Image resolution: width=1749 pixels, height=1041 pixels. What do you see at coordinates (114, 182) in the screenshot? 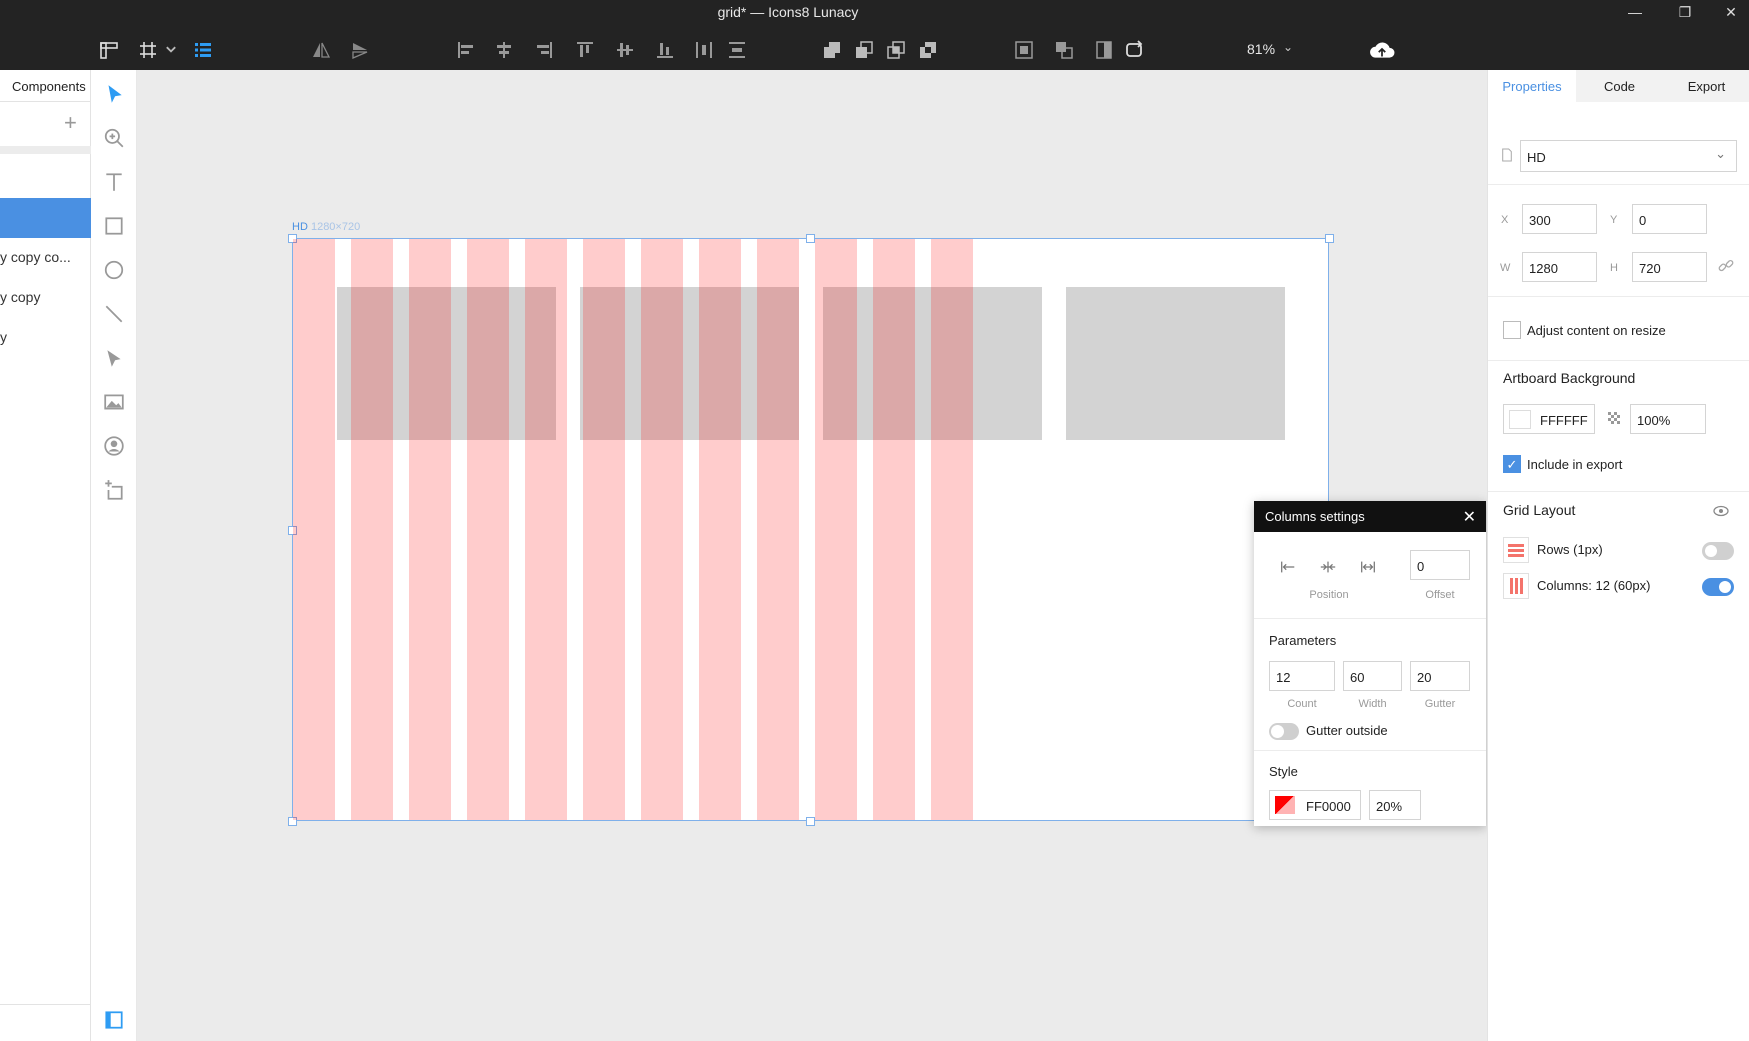
I see `text-icon` at bounding box center [114, 182].